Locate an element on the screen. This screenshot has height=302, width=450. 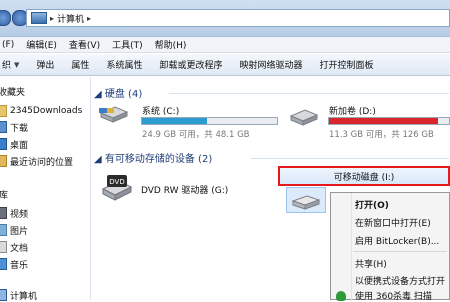
menu-help: 帮助(H) is located at coordinates (171, 44).